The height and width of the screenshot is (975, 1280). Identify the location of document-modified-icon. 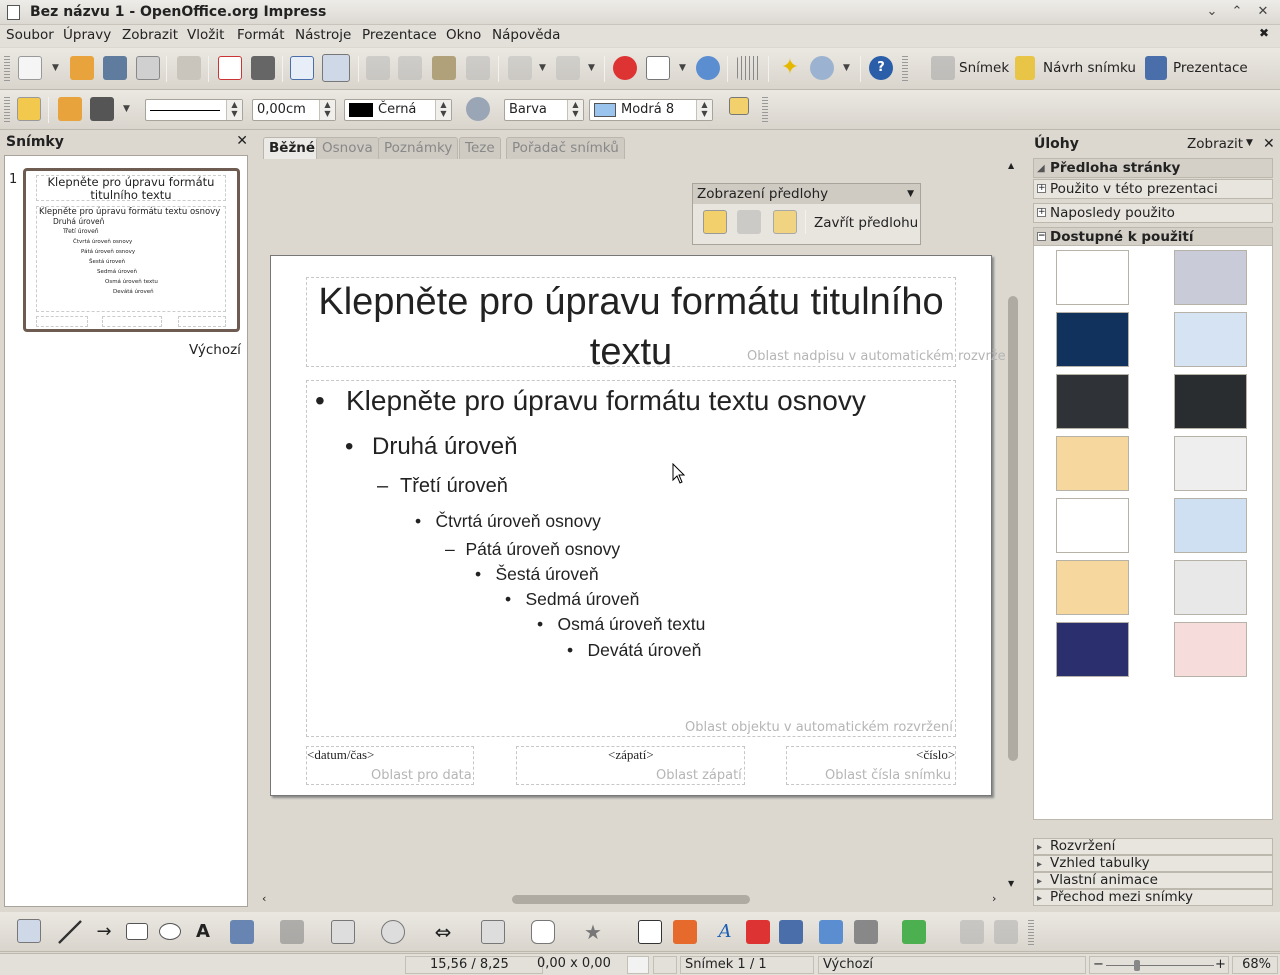
(638, 965).